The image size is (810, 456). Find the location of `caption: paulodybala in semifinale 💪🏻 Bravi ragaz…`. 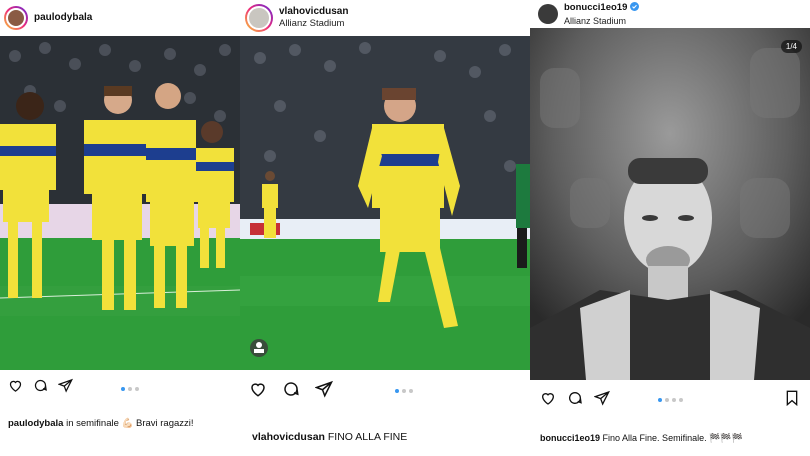

caption: paulodybala in semifinale 💪🏻 Bravi ragaz… is located at coordinates (124, 423).